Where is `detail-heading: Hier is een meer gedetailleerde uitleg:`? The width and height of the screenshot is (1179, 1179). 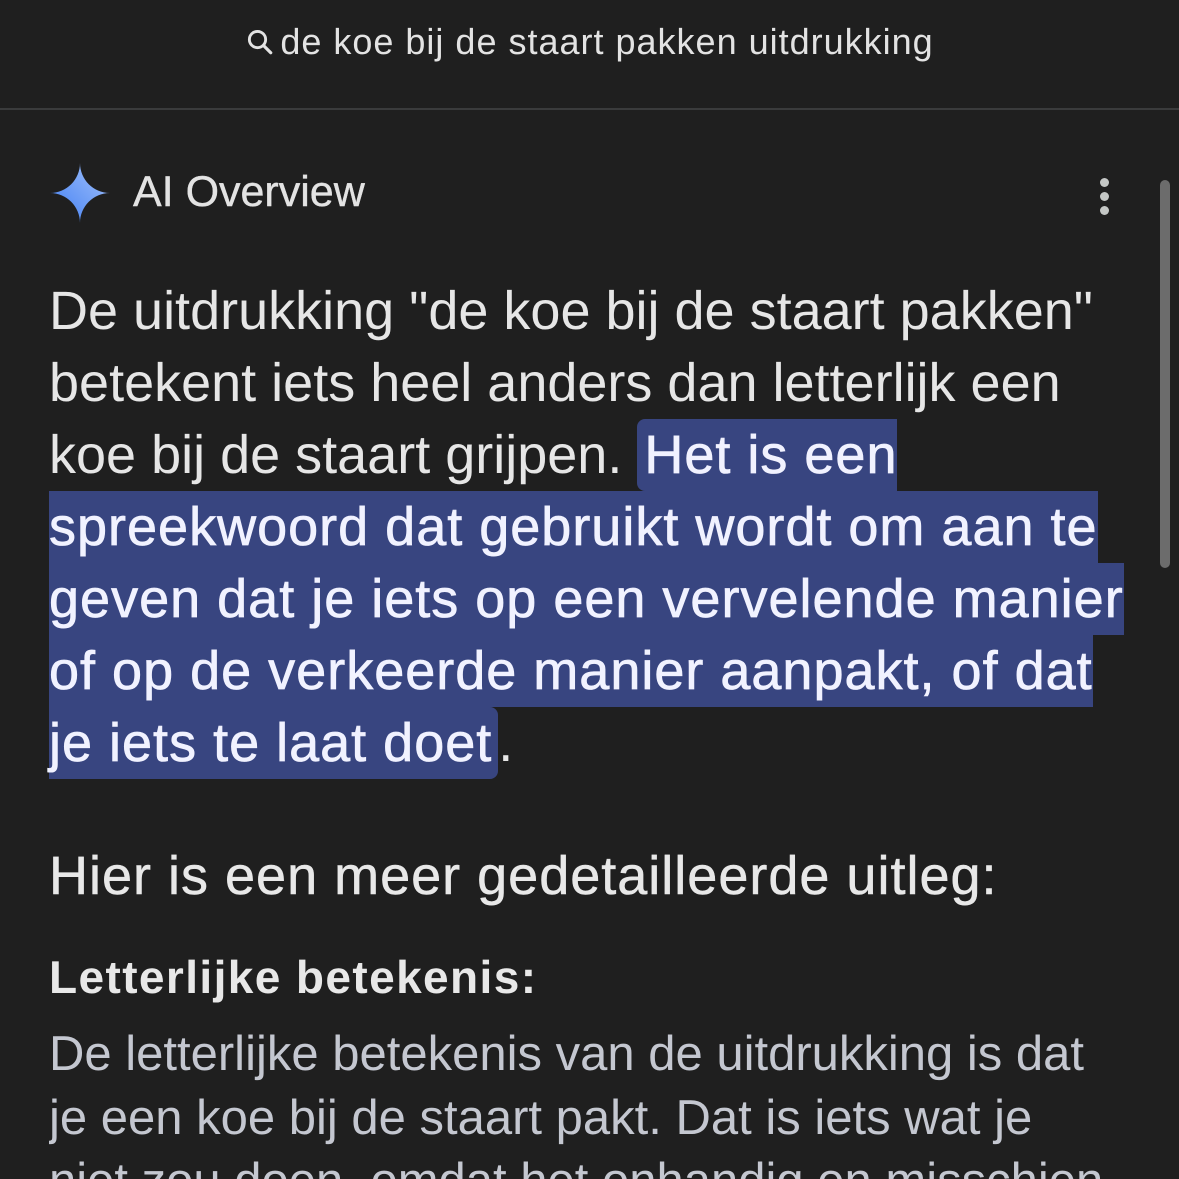 detail-heading: Hier is een meer gedetailleerde uitleg: is located at coordinates (523, 876).